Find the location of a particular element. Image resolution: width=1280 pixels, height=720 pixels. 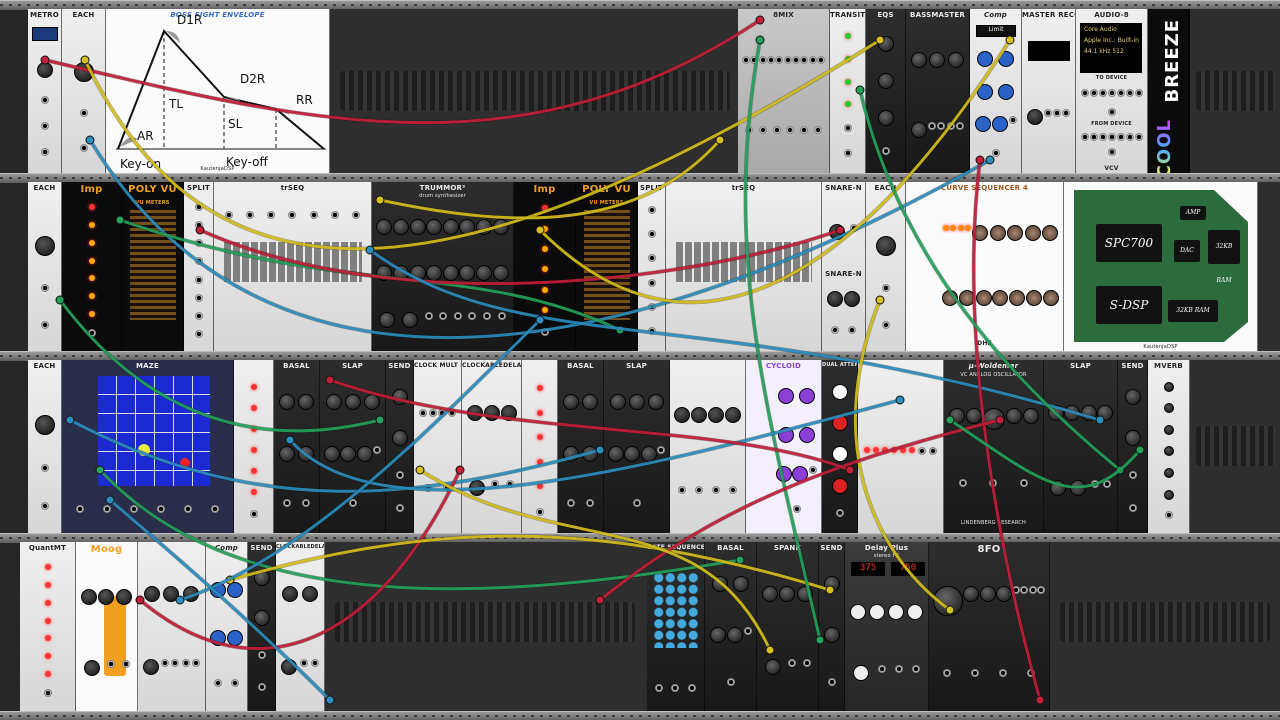

delay-time-left: 375 is located at coordinates (868, 569).